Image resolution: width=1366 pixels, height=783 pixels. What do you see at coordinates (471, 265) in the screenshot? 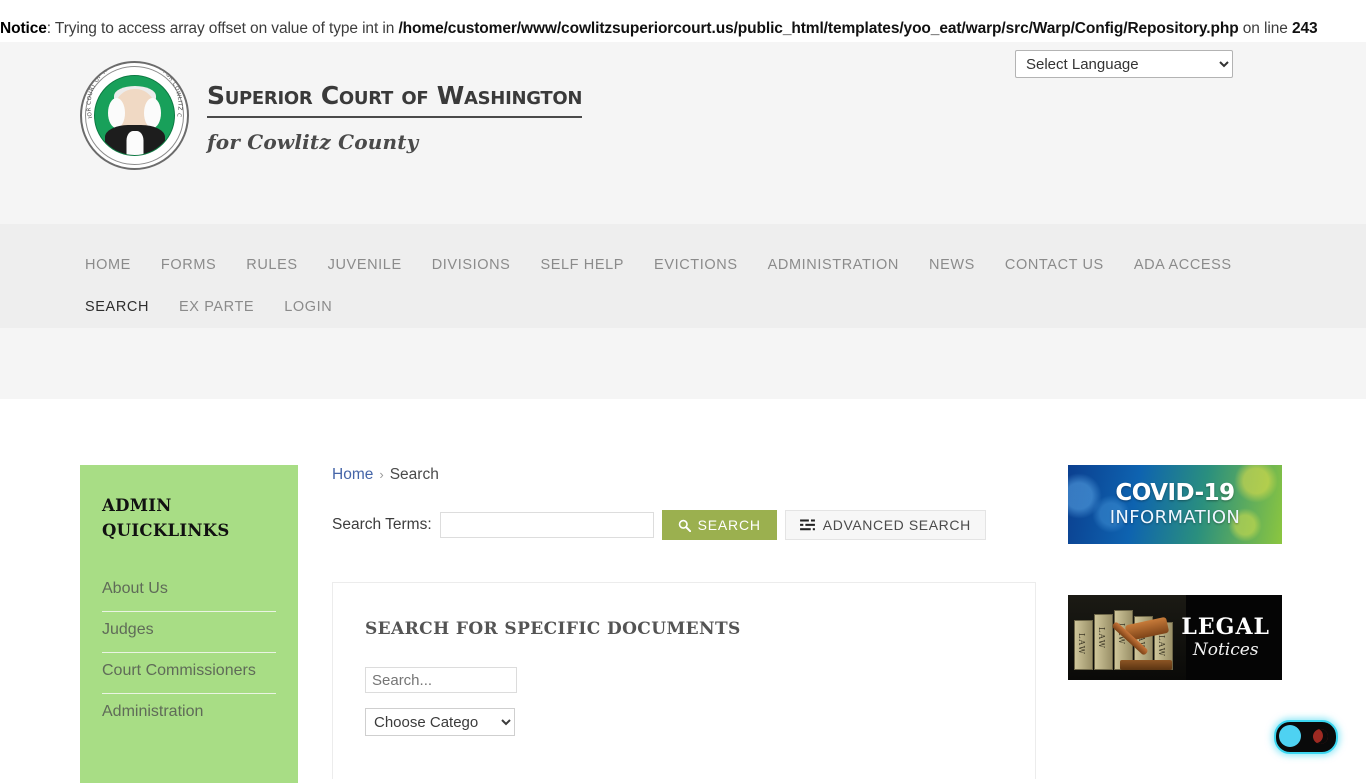
I see `nav-item-divisions: DIVISIONS` at bounding box center [471, 265].